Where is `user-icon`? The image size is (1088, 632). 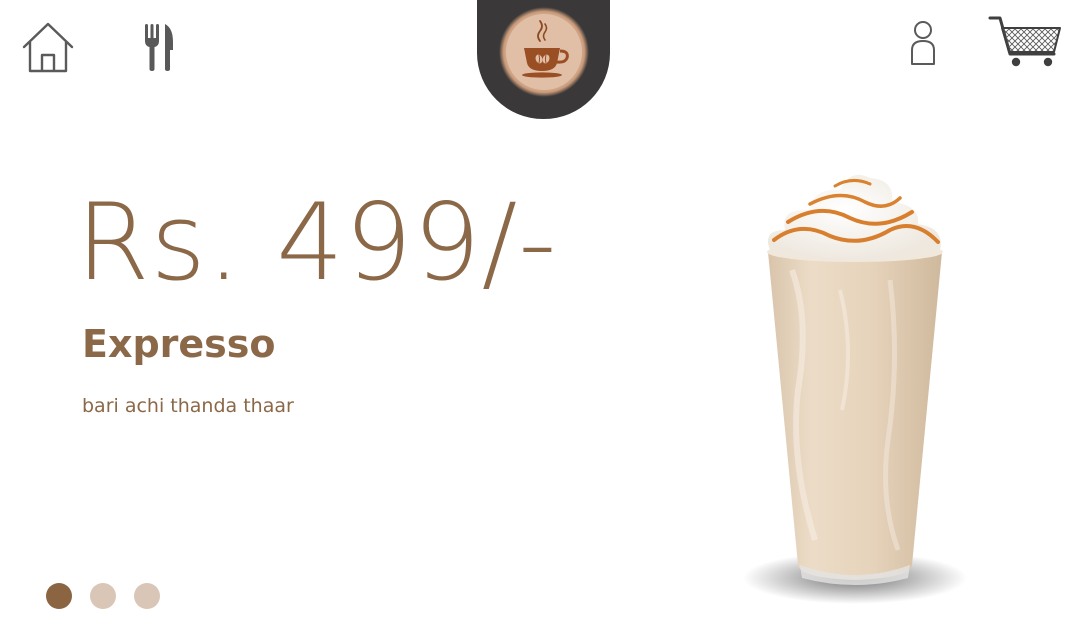
user-icon is located at coordinates (923, 43).